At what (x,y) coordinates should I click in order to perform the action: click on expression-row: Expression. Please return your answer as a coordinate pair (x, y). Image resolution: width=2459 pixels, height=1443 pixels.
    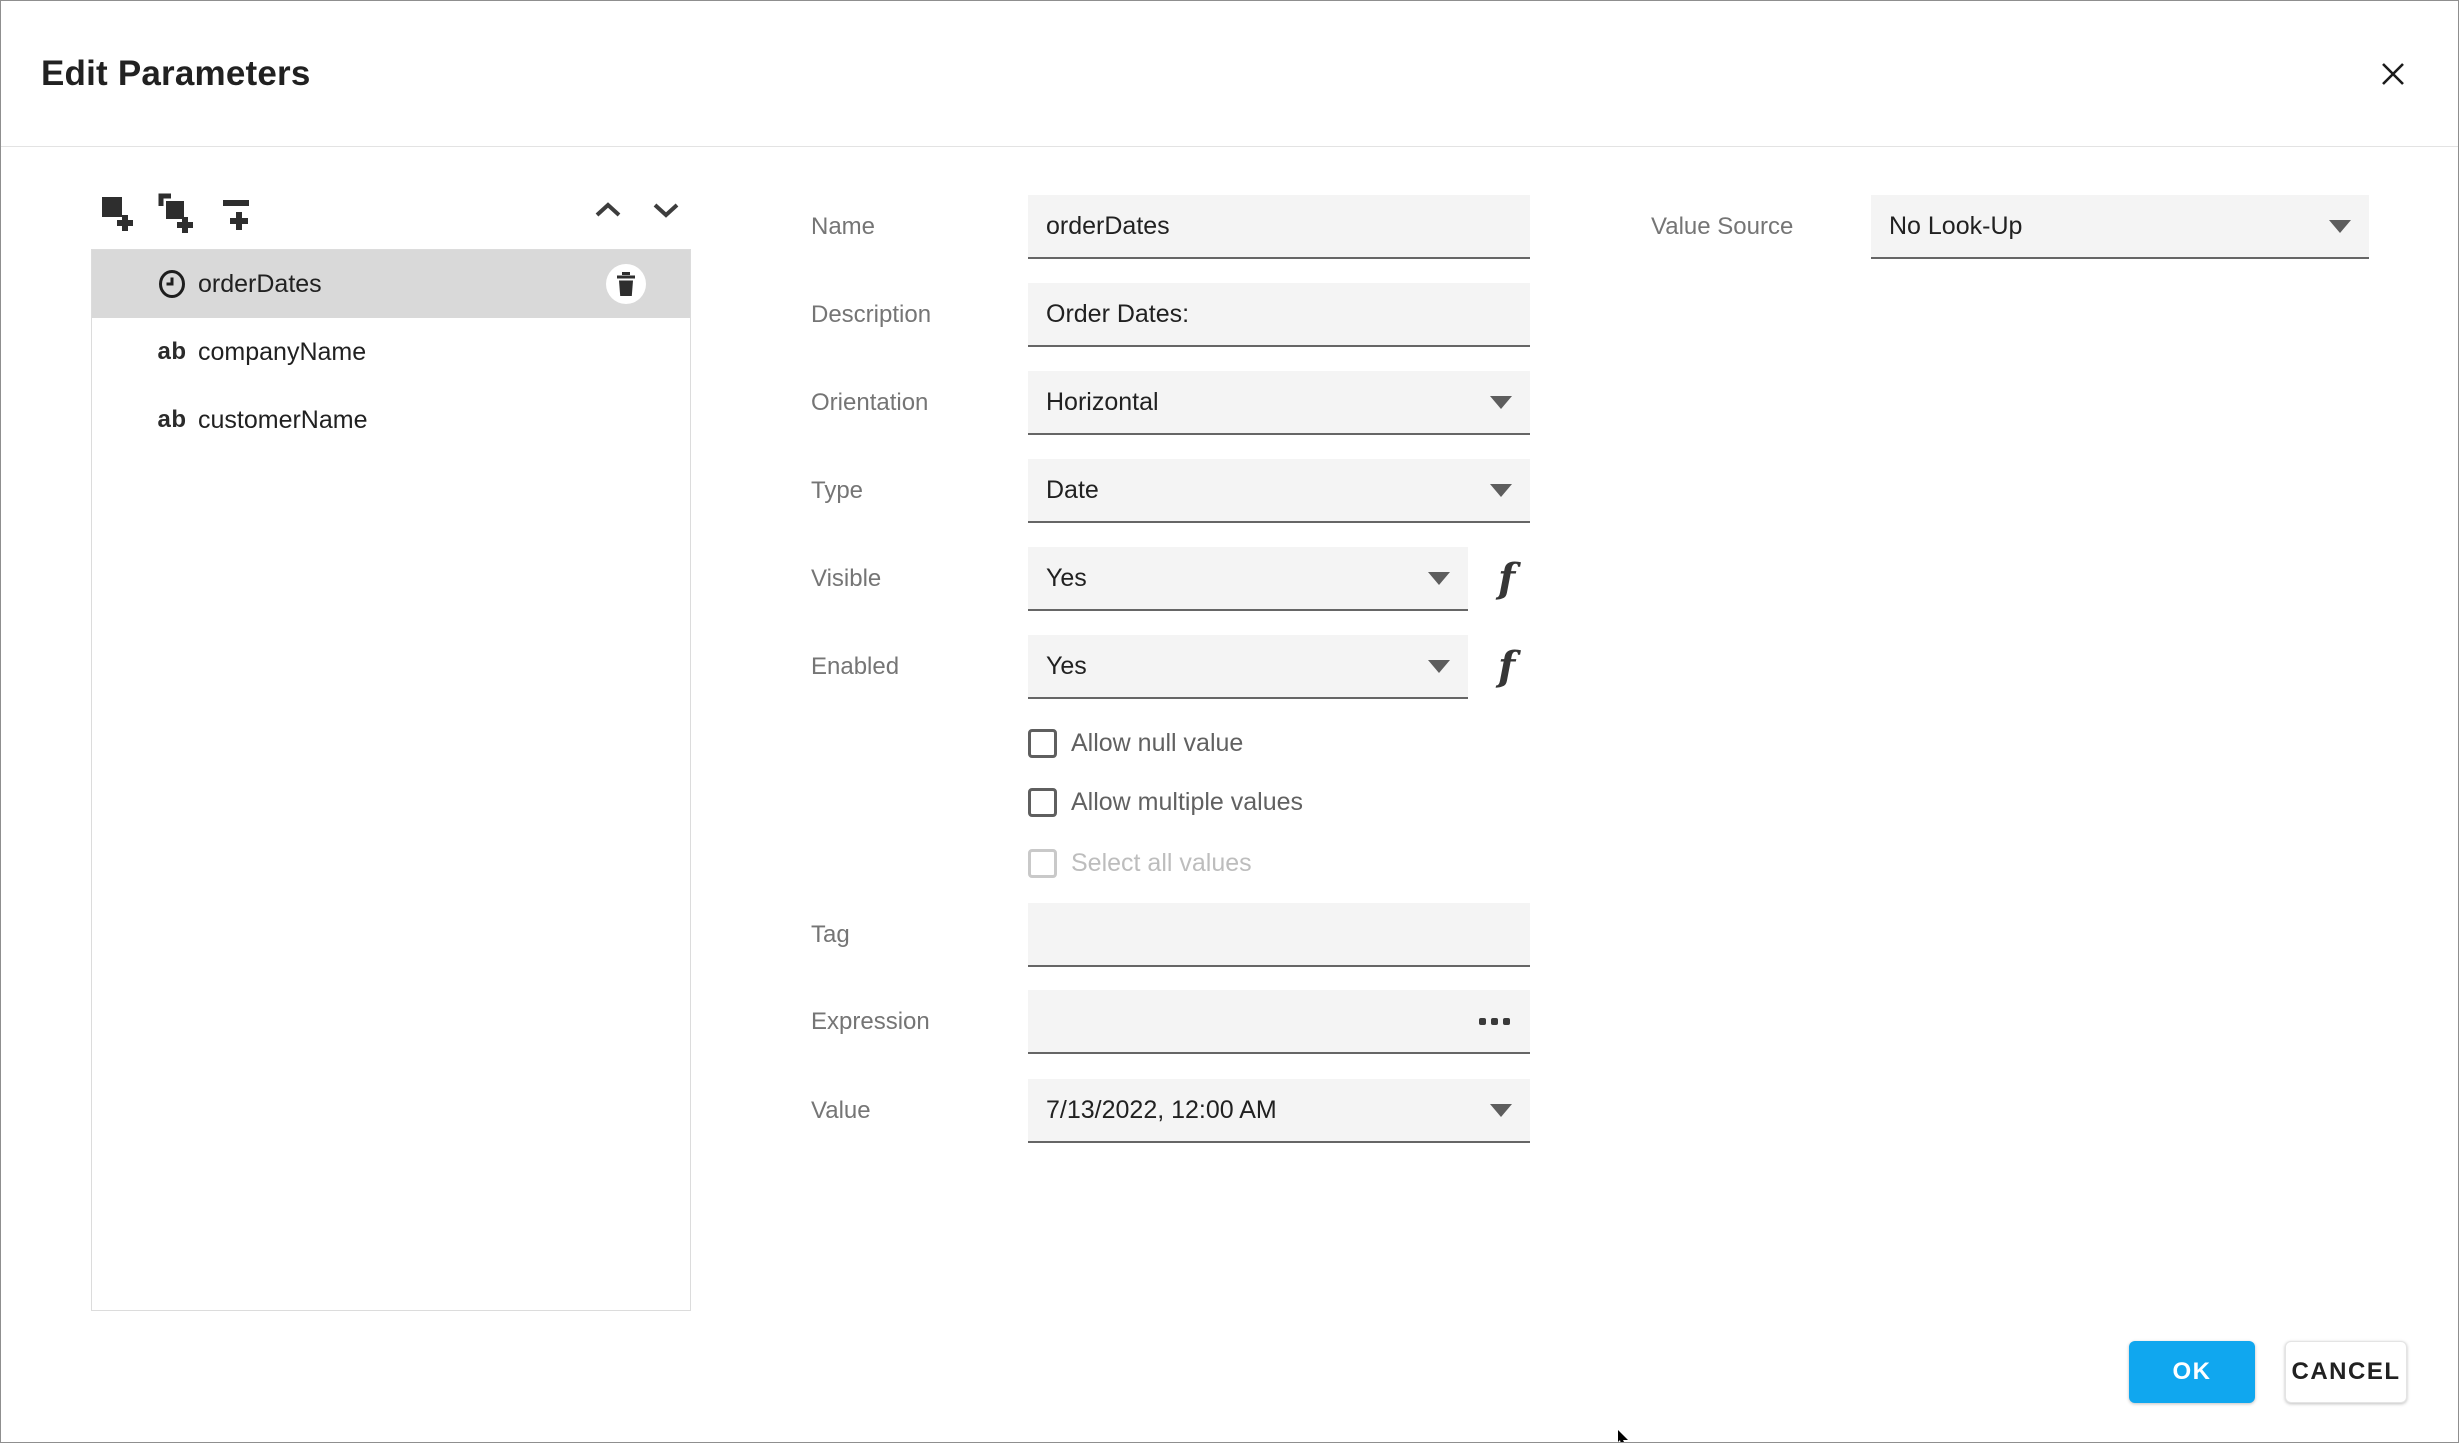
    Looking at the image, I should click on (1170, 1022).